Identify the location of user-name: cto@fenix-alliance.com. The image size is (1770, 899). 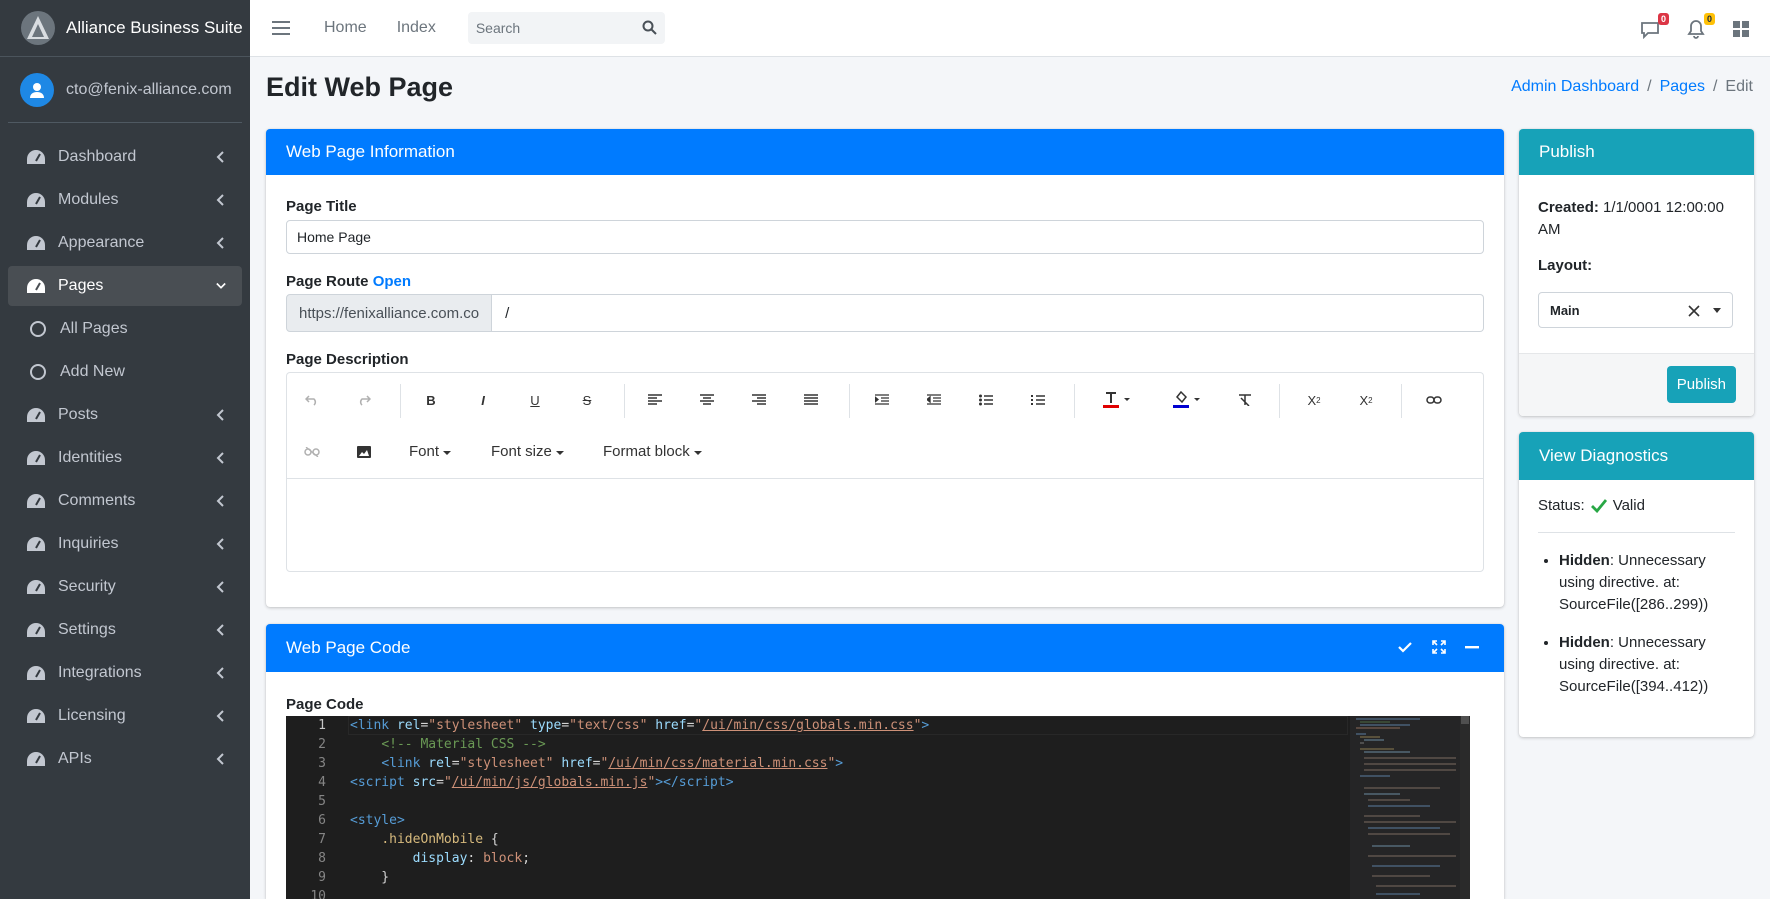
(149, 89).